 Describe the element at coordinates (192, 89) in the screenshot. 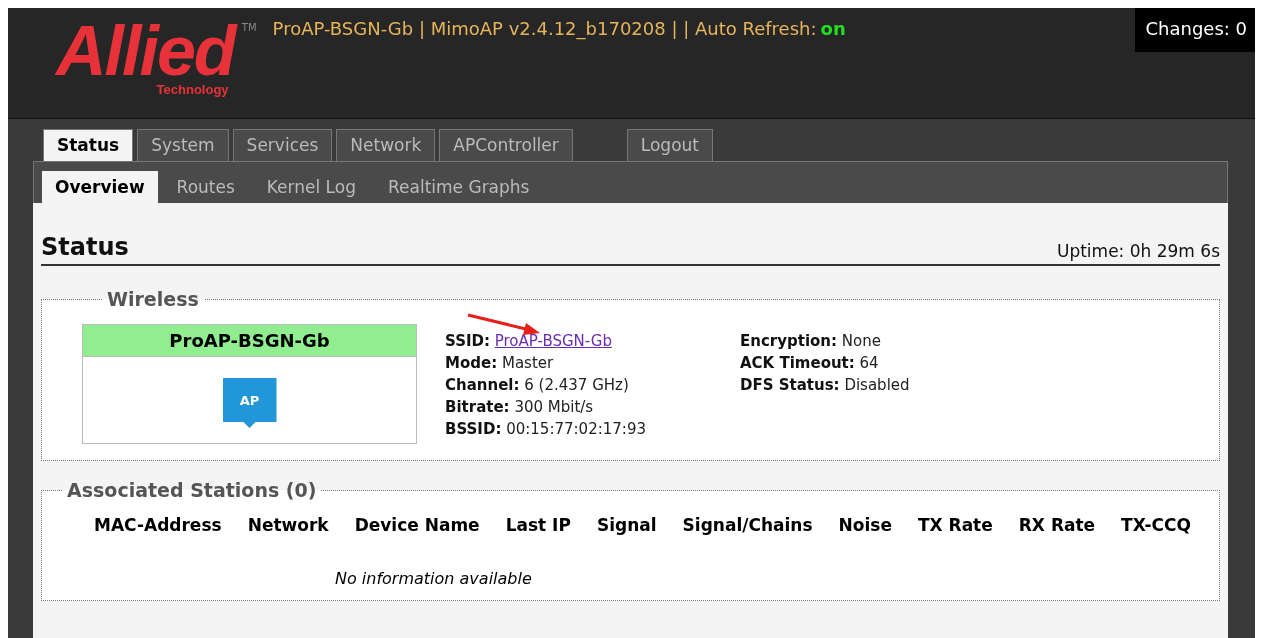

I see `logo-tagline: Technology` at that location.